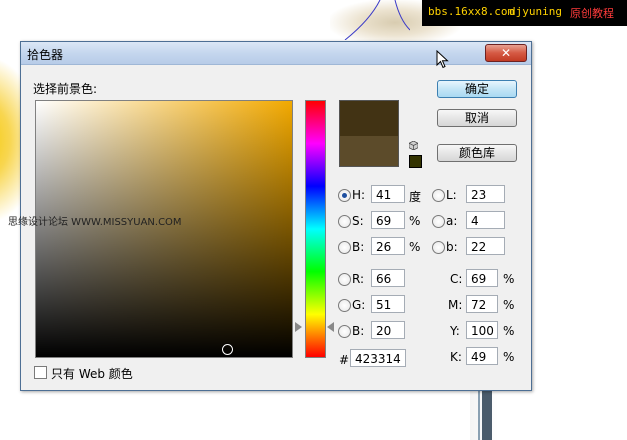 The height and width of the screenshot is (440, 627). I want to click on b-field: 22, so click(485, 246).